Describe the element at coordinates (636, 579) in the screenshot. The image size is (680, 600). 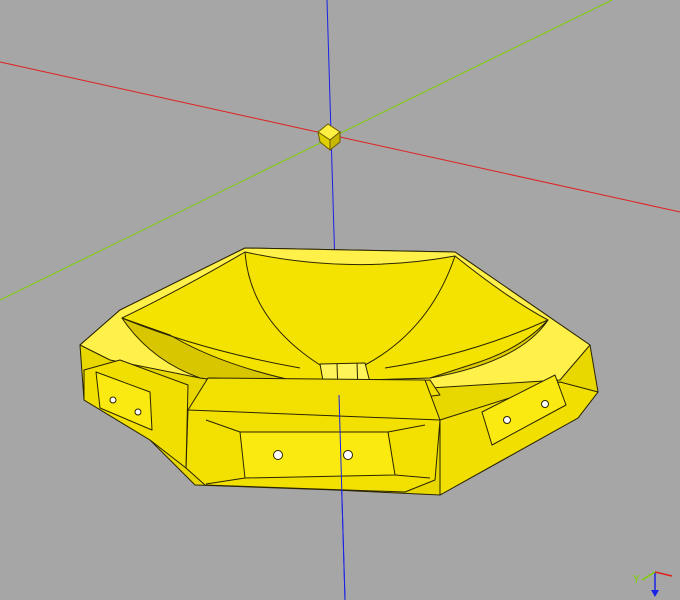
I see `triad-y-label: Y` at that location.